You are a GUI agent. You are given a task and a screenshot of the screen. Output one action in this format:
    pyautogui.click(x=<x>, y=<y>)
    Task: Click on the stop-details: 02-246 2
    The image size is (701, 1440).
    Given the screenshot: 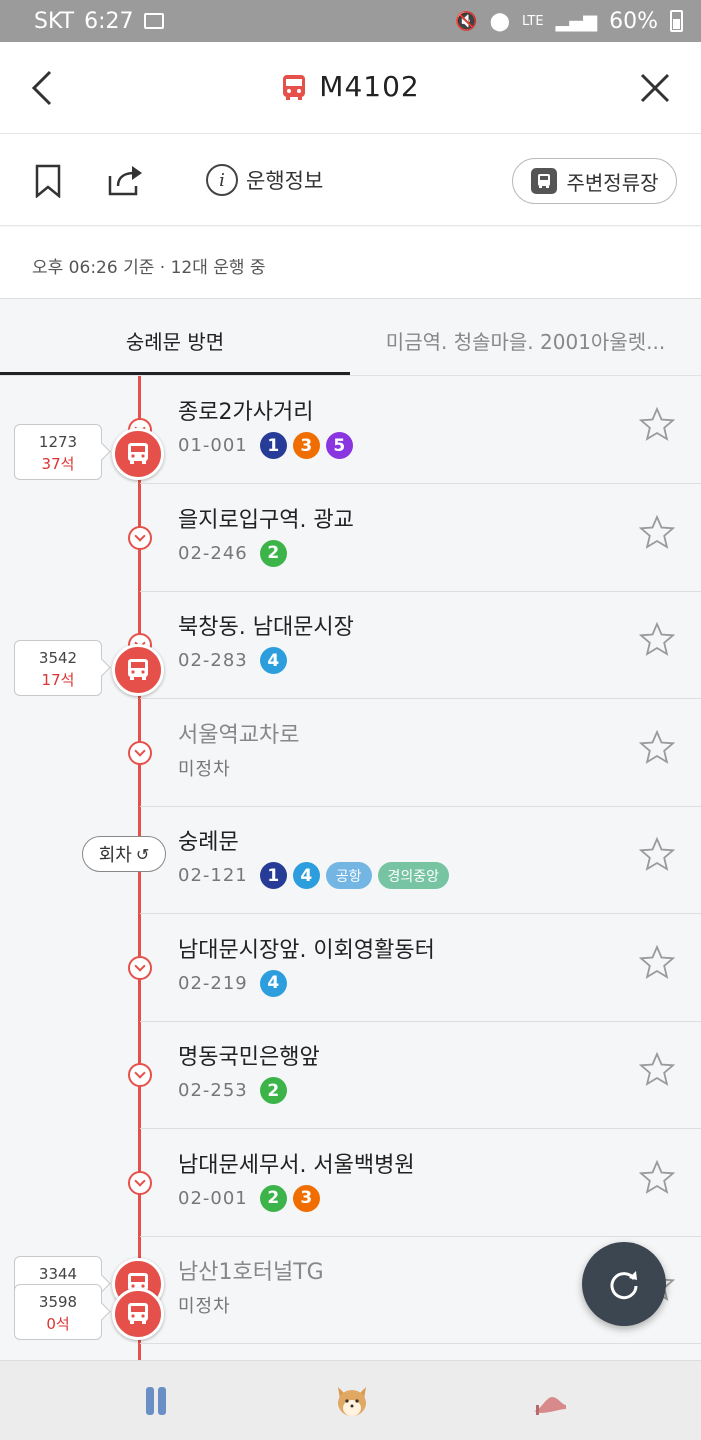 What is the action you would take?
    pyautogui.click(x=232, y=553)
    